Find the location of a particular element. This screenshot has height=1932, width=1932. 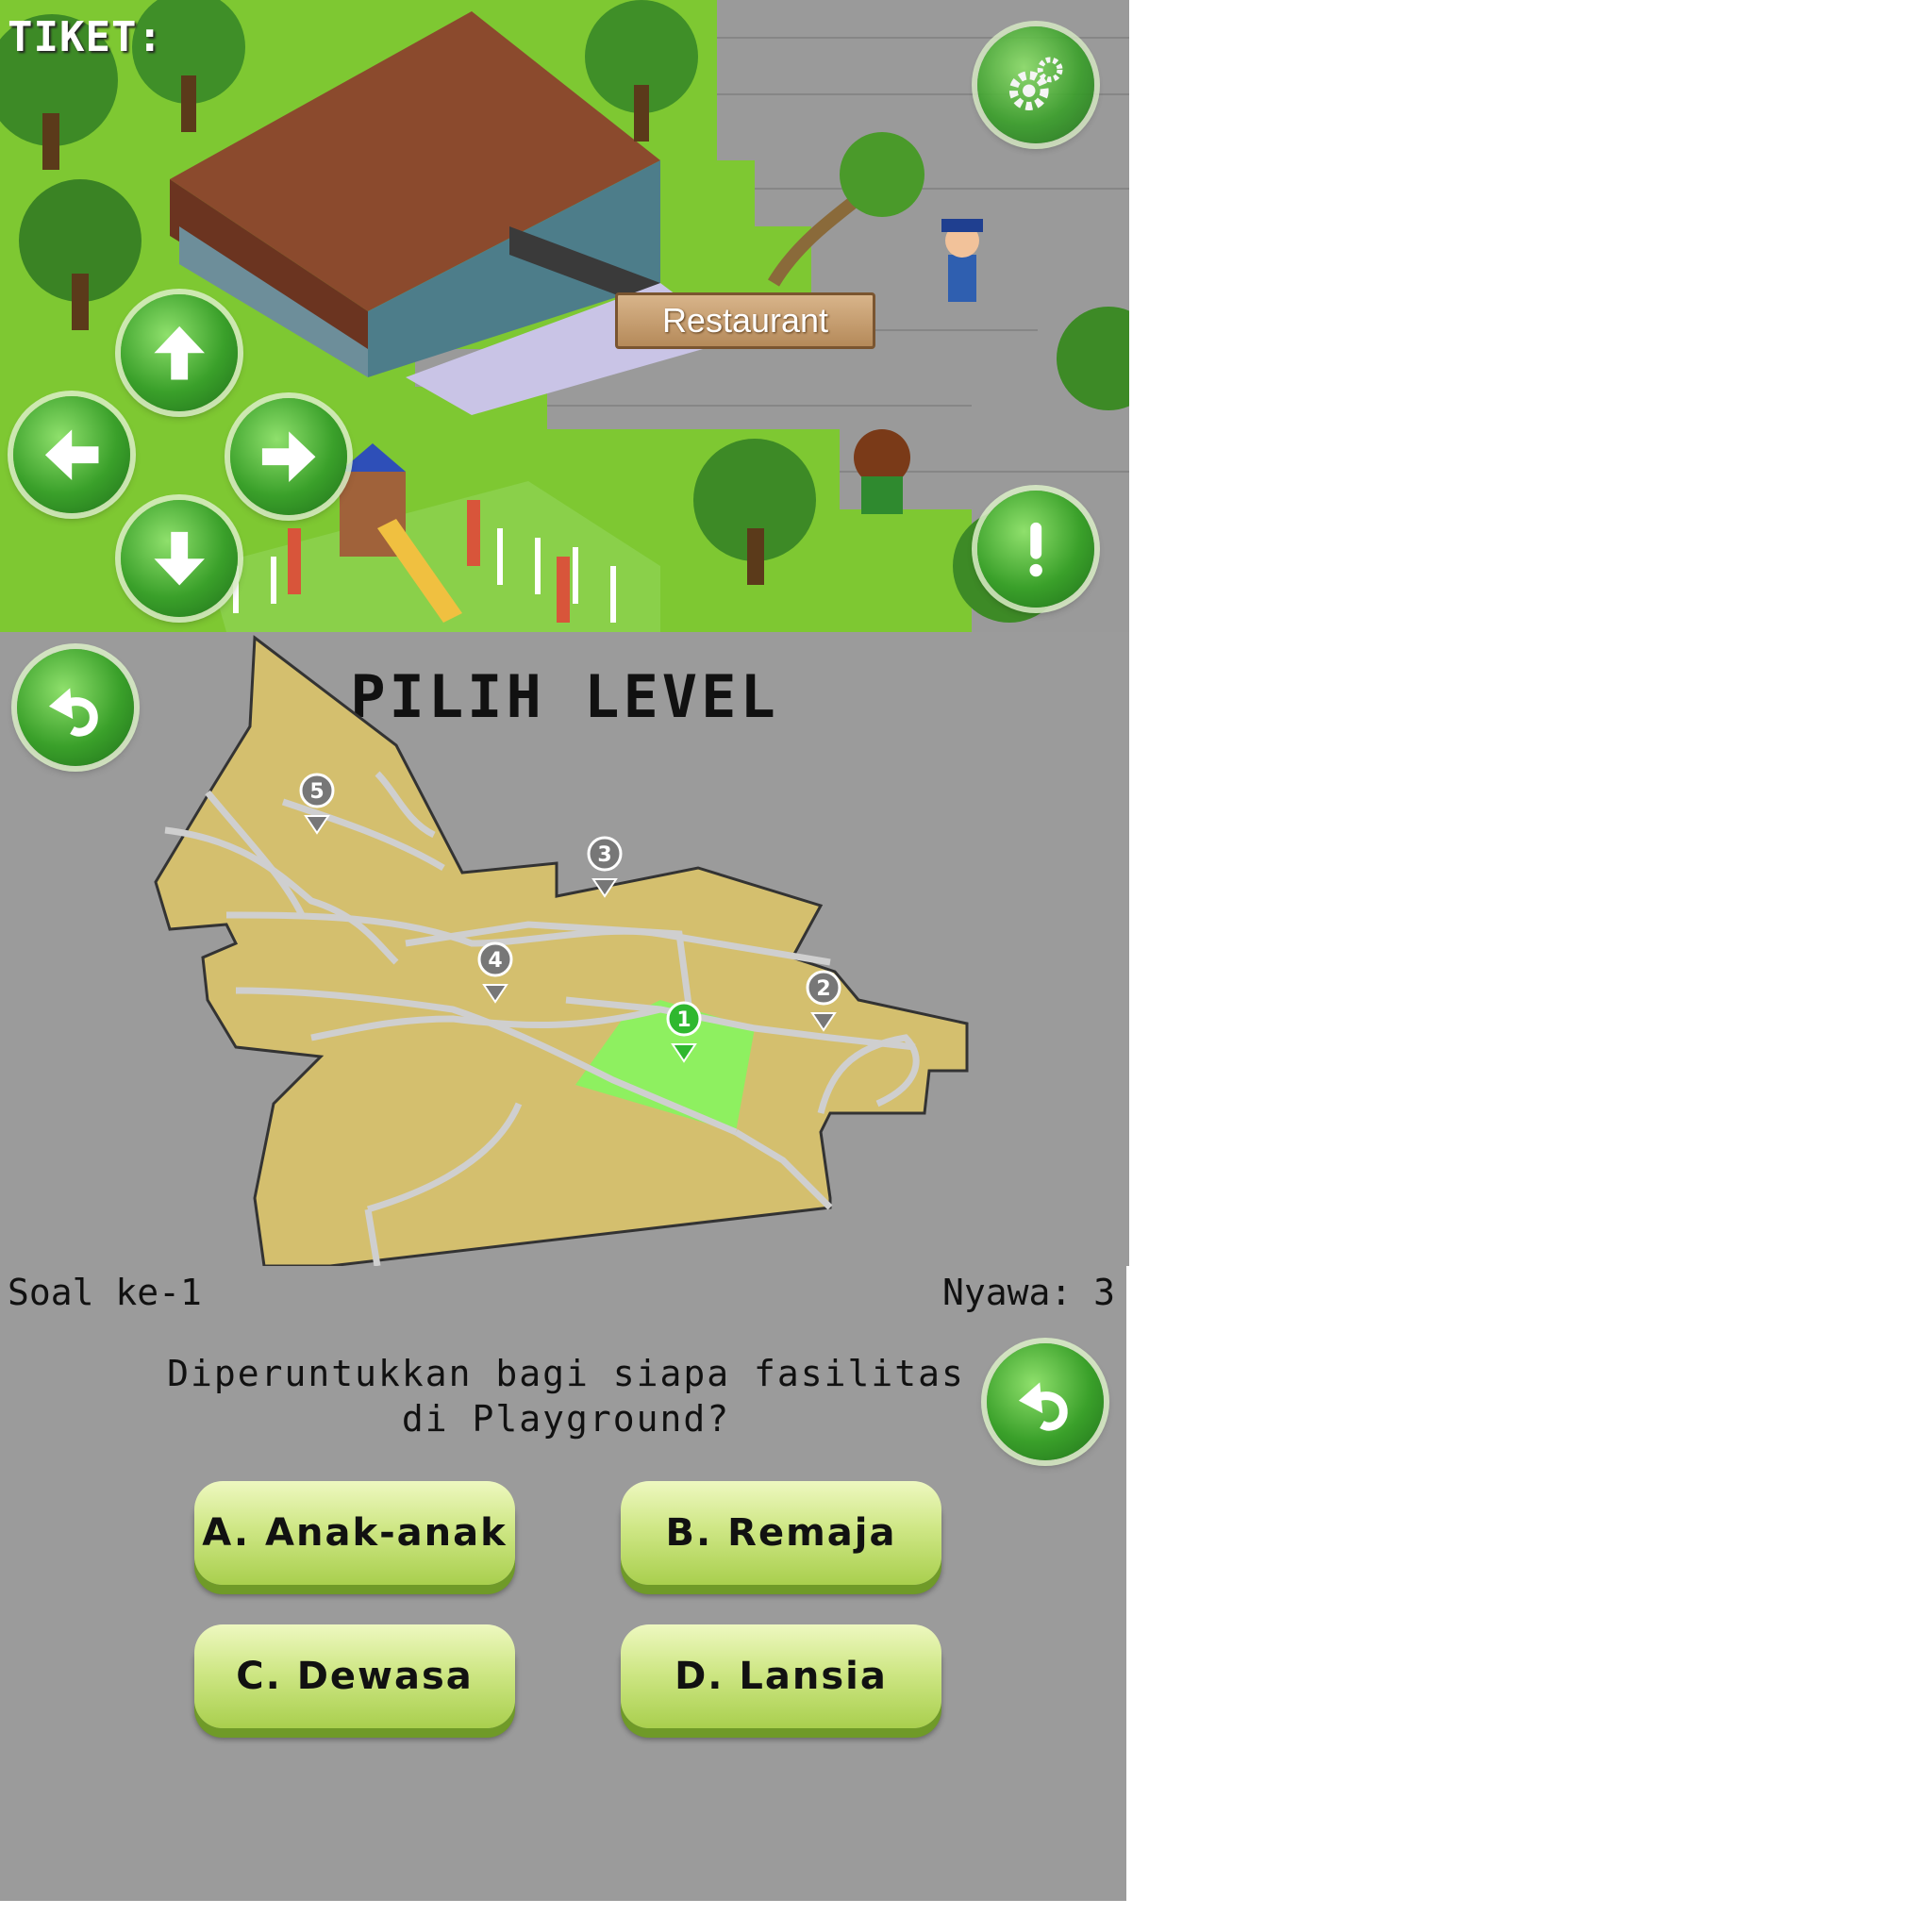

arrow-right-icon is located at coordinates (288, 456).